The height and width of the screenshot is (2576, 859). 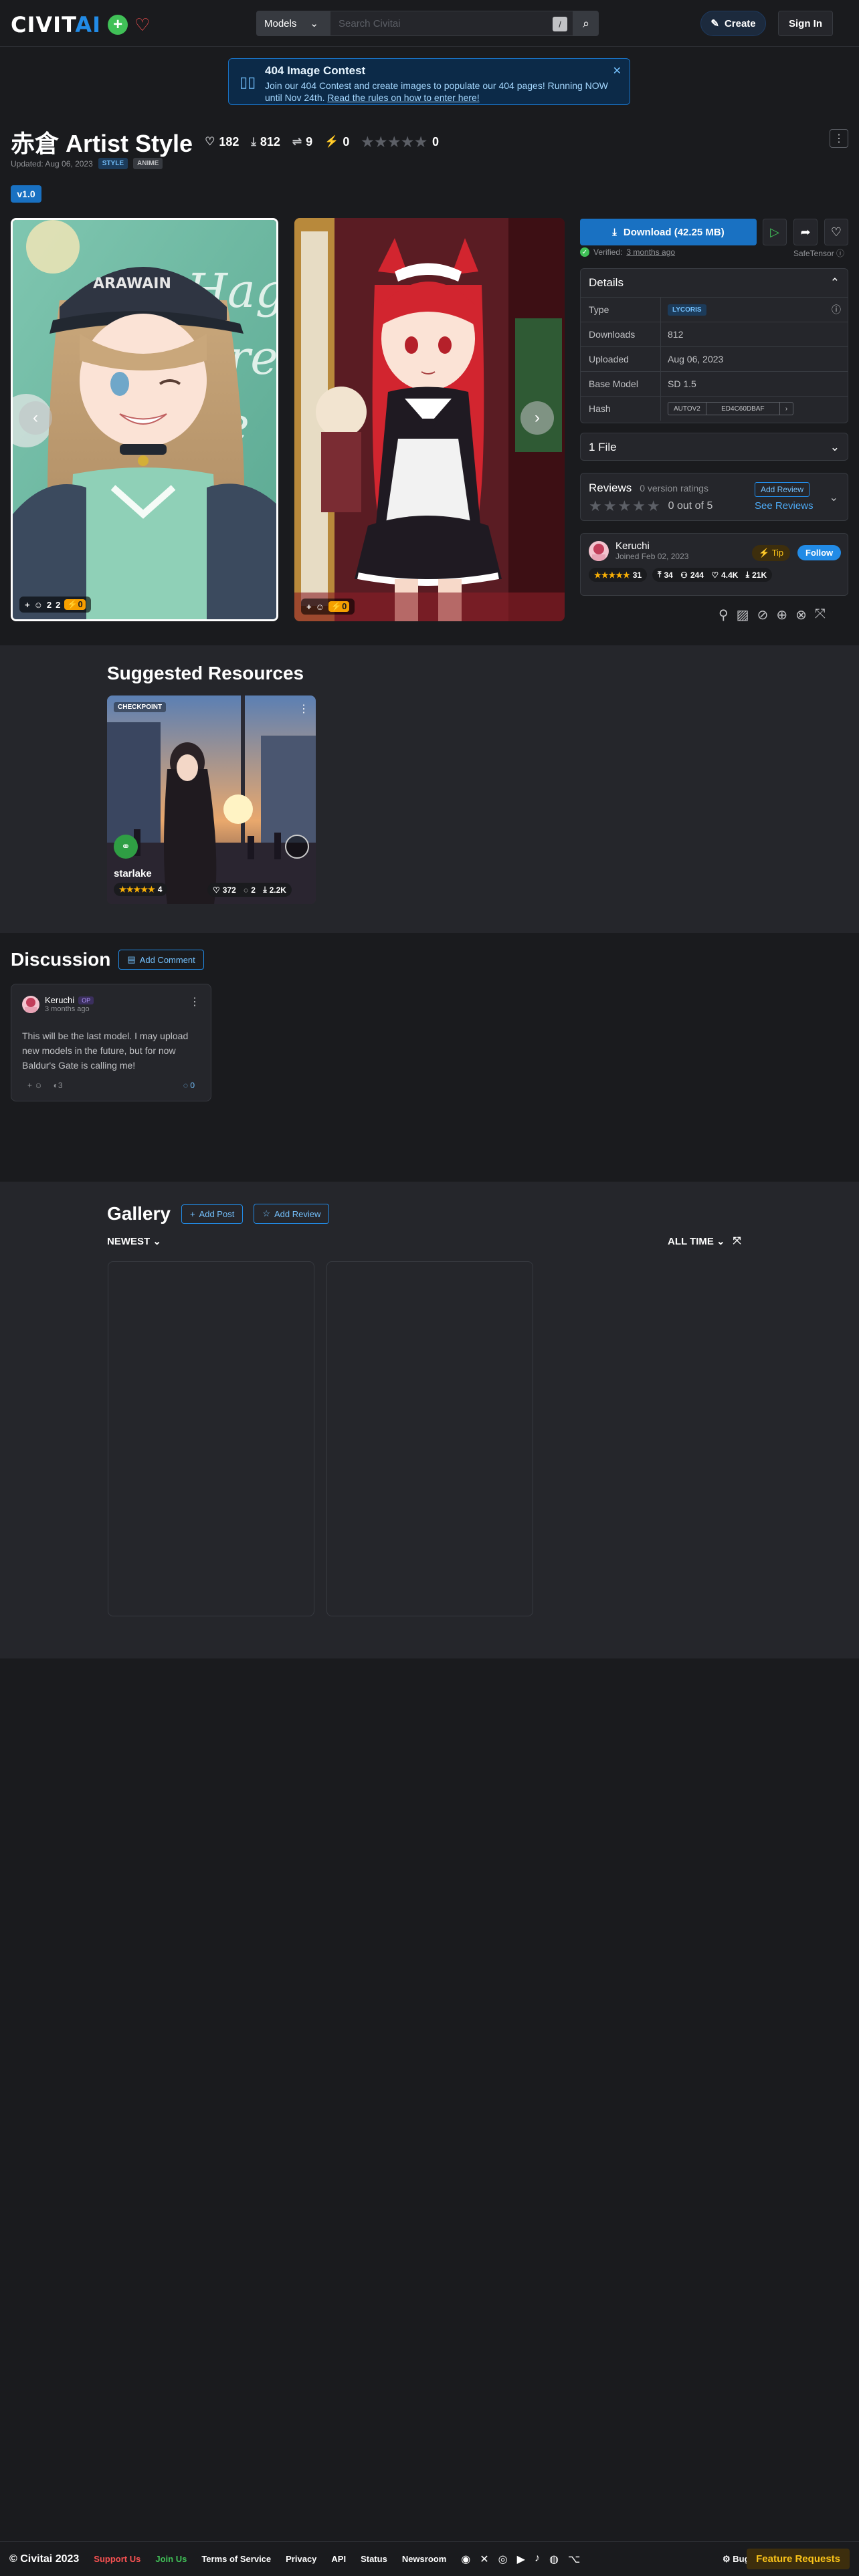 I want to click on image-icon: ▨, so click(x=743, y=615).